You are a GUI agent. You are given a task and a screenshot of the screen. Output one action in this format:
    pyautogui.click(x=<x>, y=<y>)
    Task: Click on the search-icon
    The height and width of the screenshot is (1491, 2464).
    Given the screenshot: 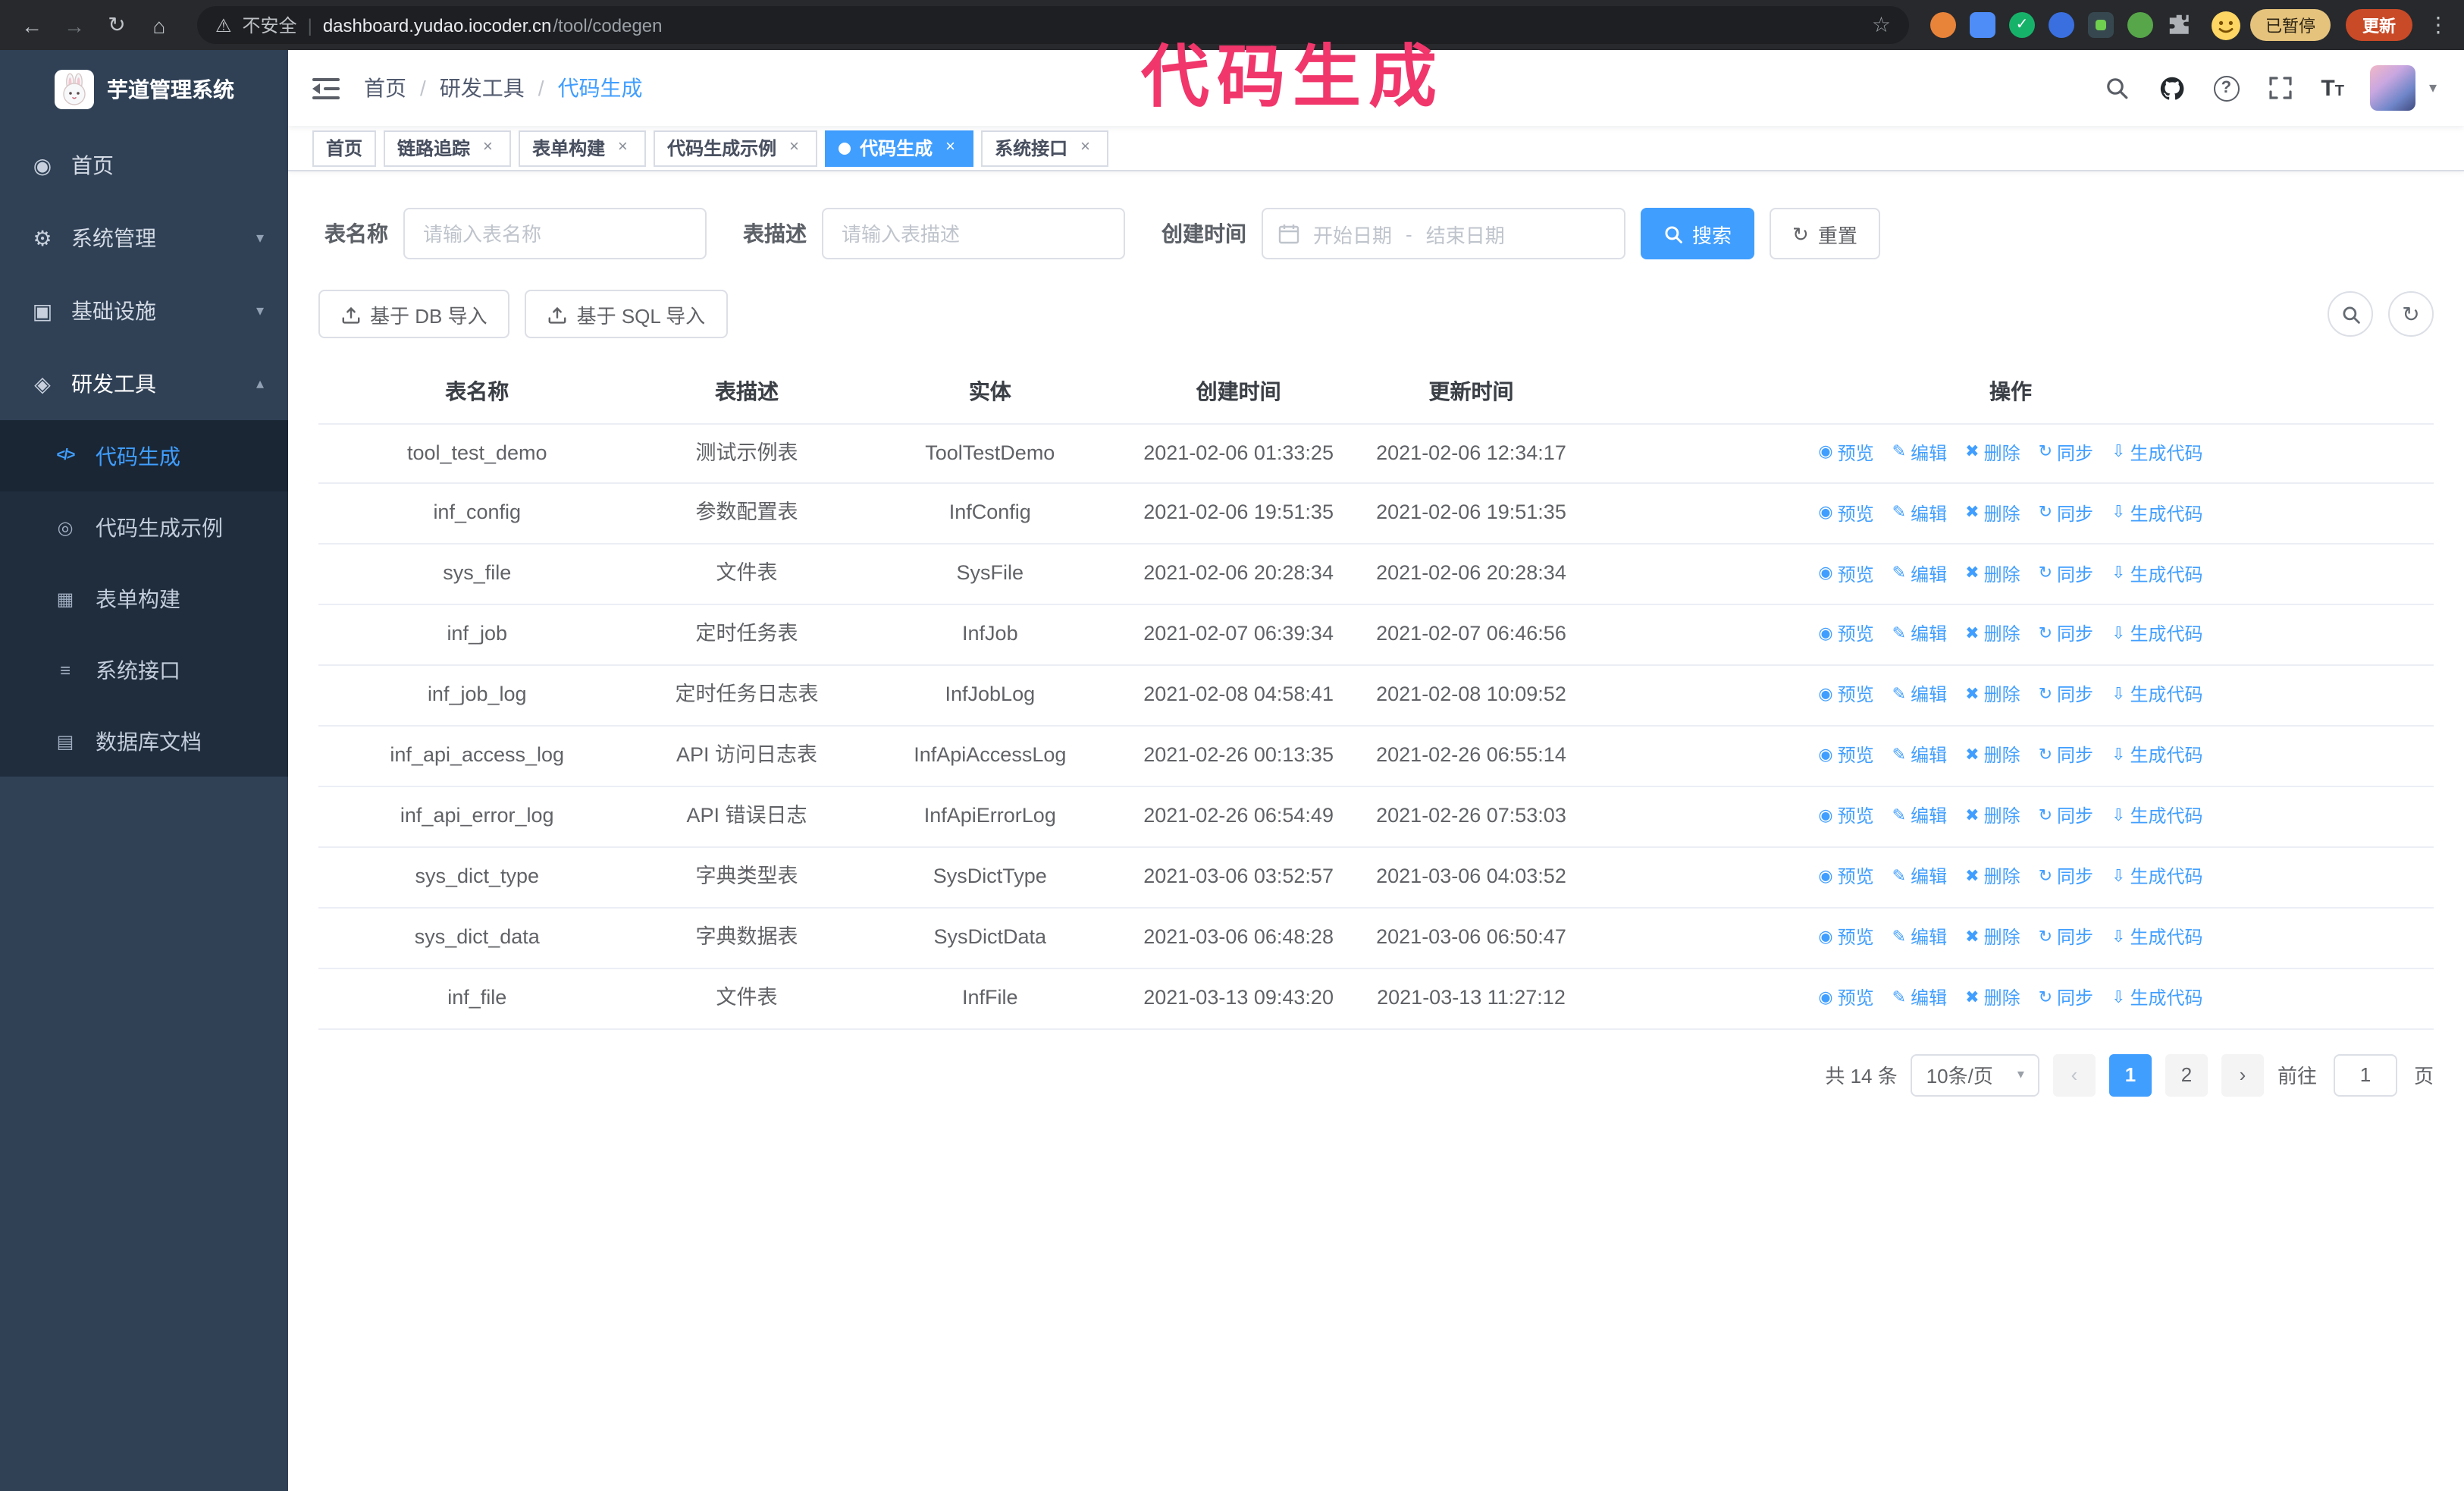 What is the action you would take?
    pyautogui.click(x=2116, y=88)
    